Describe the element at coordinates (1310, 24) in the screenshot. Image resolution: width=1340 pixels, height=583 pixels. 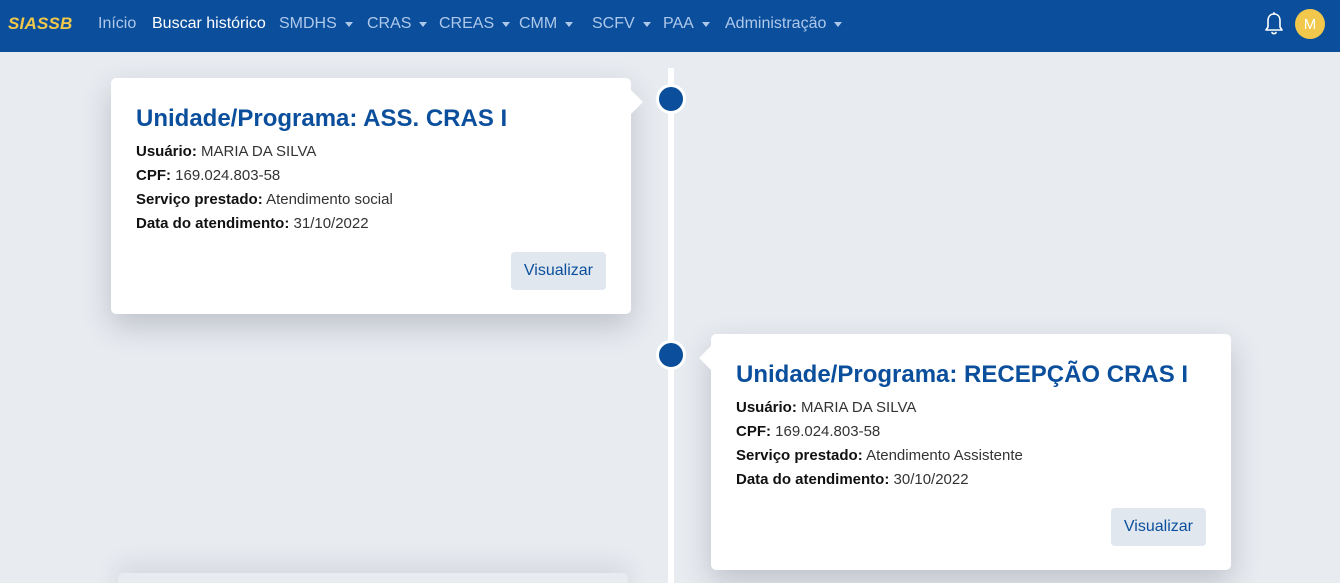
I see `user-avatar: M` at that location.